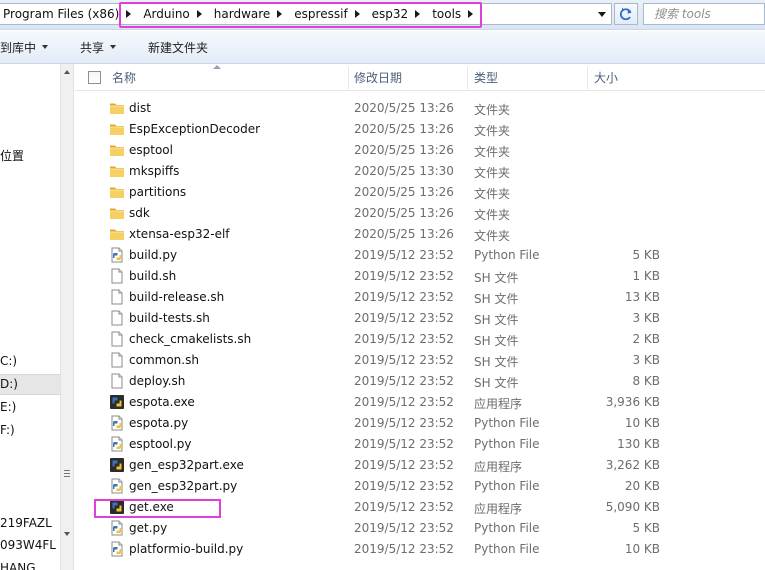 The width and height of the screenshot is (765, 570). Describe the element at coordinates (382, 47) in the screenshot. I see `command-bar: 到库中 共享 新建文件夹` at that location.